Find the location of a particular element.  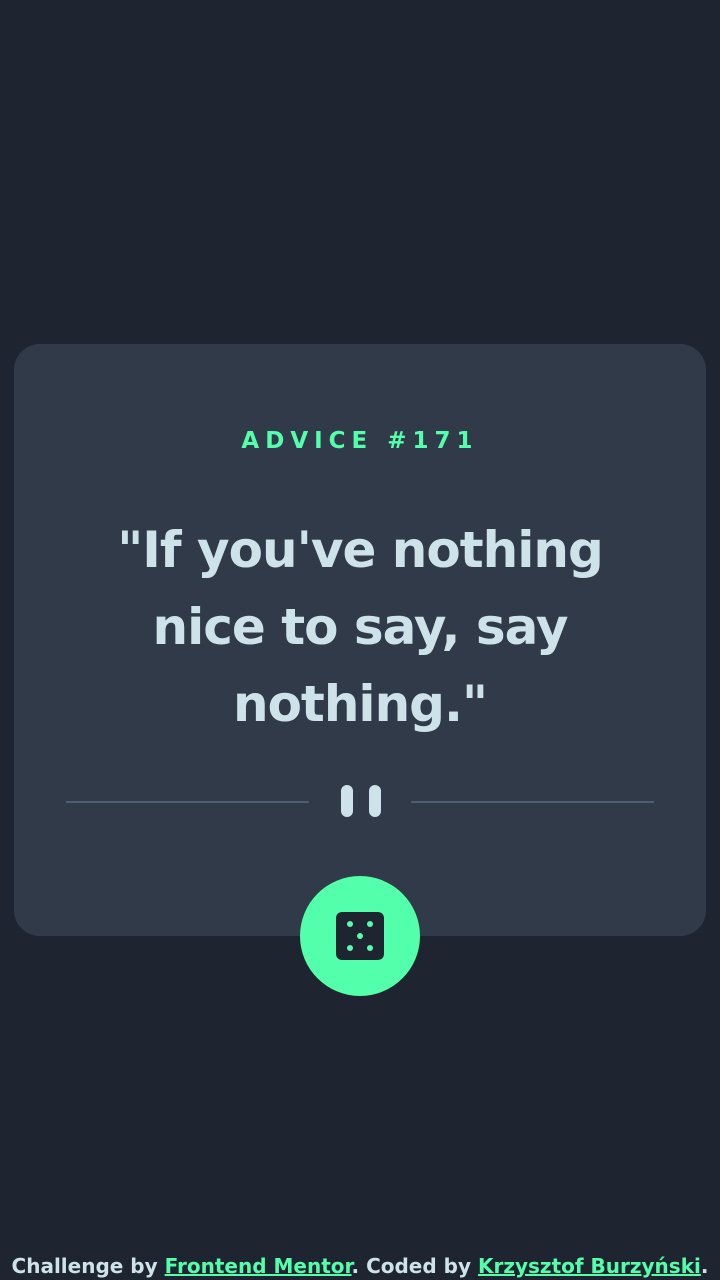

author-link: Krzysztof Burzyński is located at coordinates (589, 1266).